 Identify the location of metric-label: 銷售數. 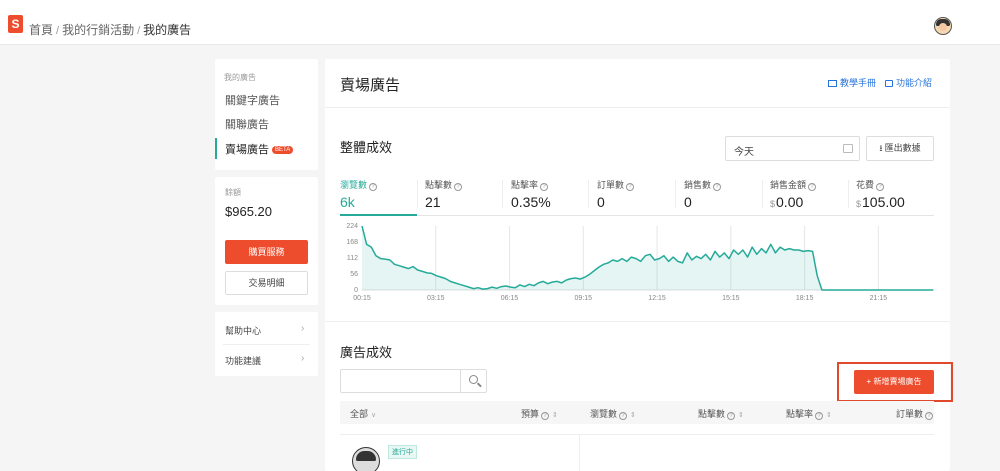
(698, 185).